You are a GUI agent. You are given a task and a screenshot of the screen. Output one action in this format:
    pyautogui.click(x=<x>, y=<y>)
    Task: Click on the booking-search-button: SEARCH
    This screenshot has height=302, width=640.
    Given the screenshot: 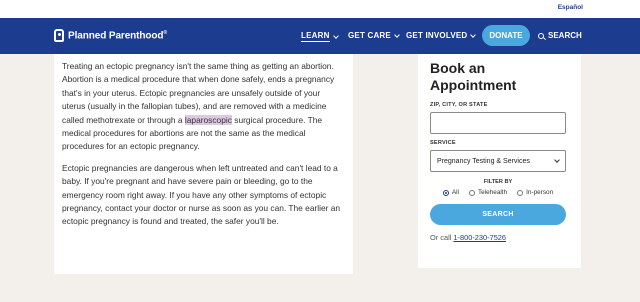 What is the action you would take?
    pyautogui.click(x=498, y=214)
    